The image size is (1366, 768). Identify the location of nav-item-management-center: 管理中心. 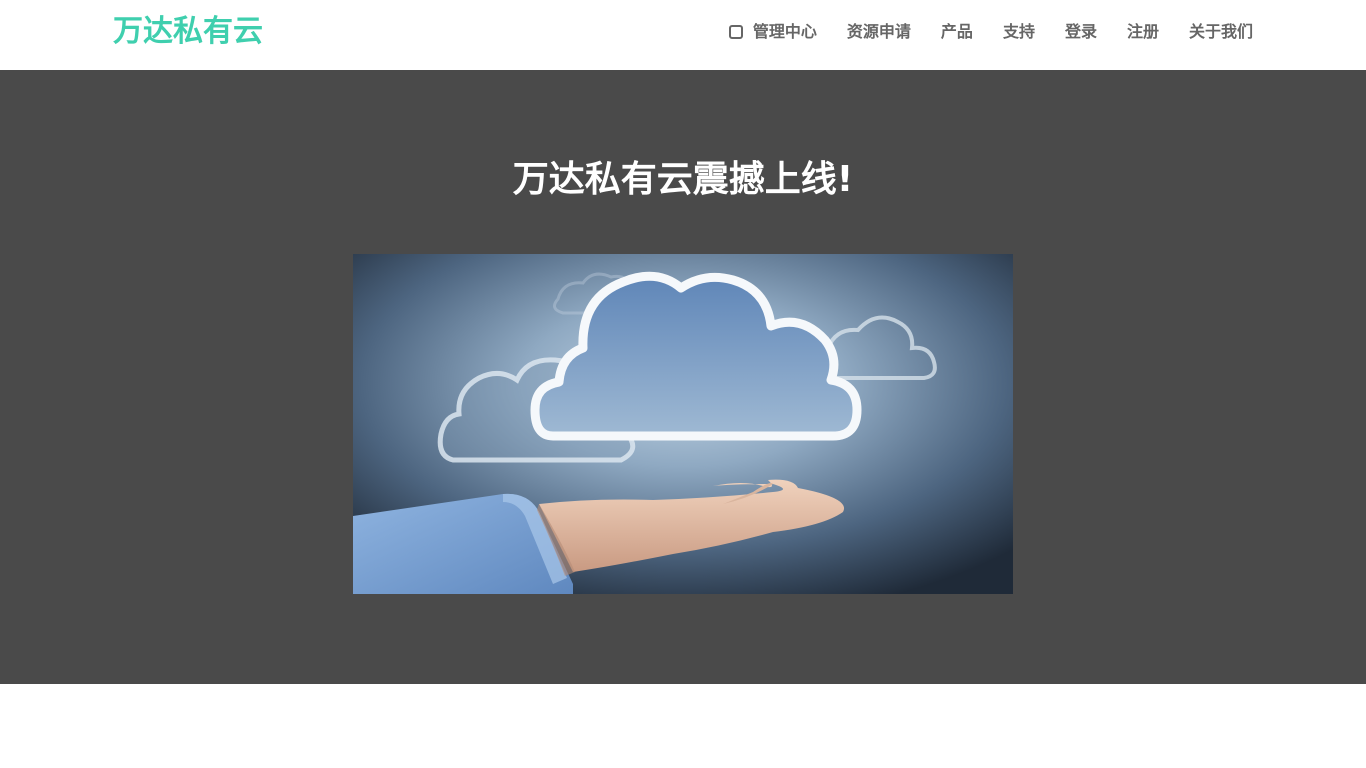
(772, 32).